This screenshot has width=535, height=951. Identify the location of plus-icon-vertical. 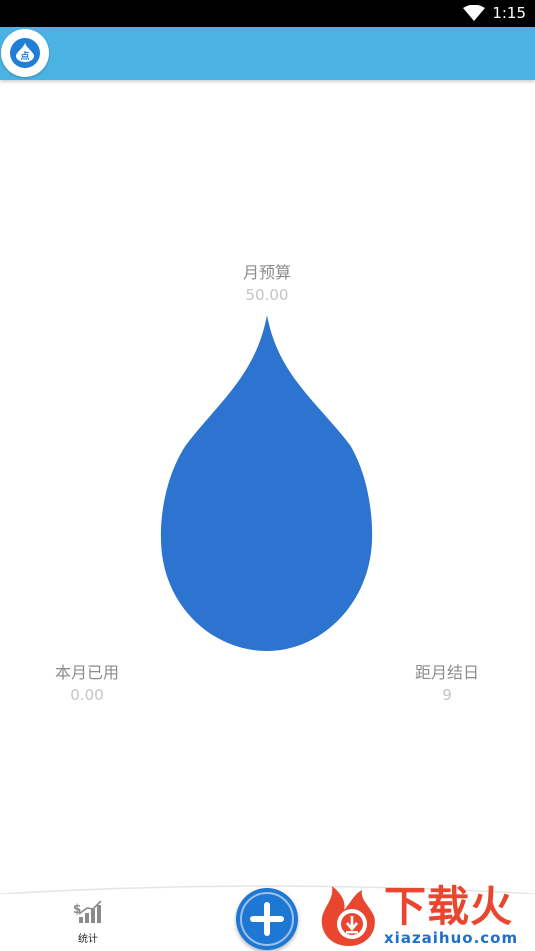
(267, 919).